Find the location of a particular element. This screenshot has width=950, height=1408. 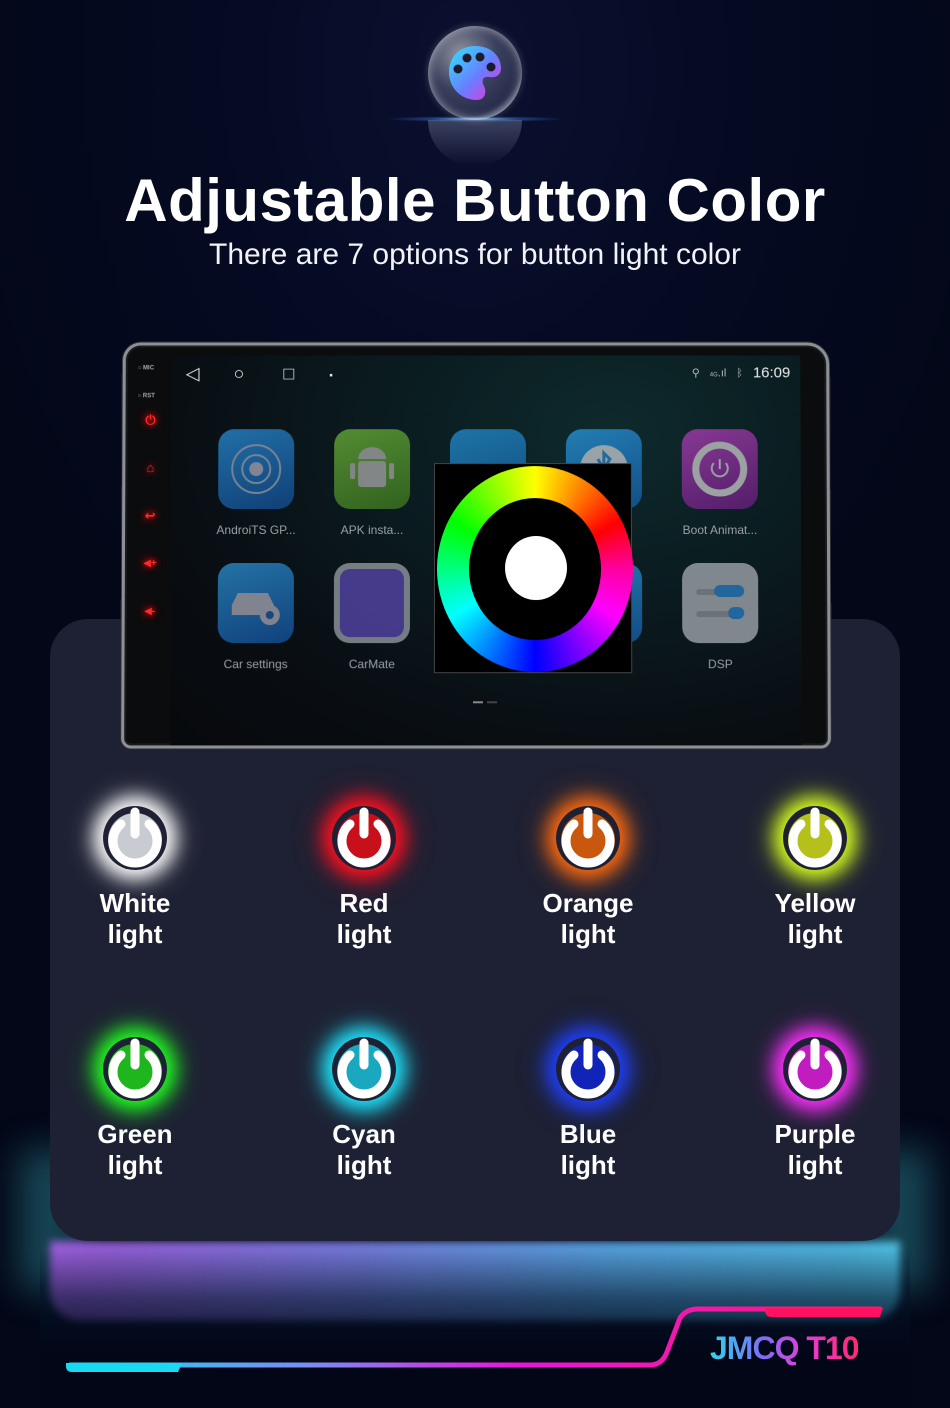

light-option-cyan: Cyan light is located at coordinates (364, 1109).